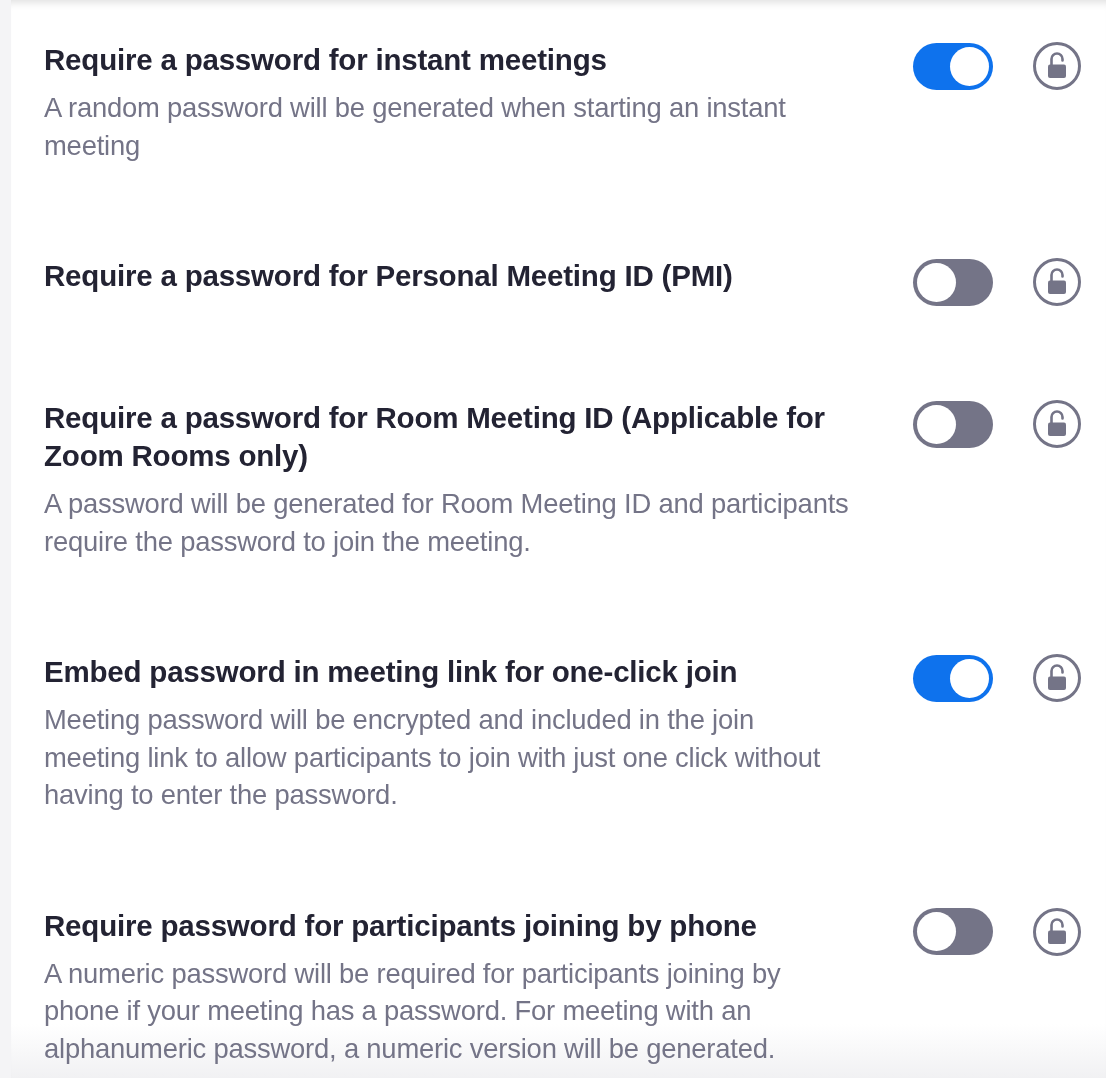  What do you see at coordinates (389, 276) in the screenshot?
I see `setting-title: Require a password for Personal Meeting ID (PMI)` at bounding box center [389, 276].